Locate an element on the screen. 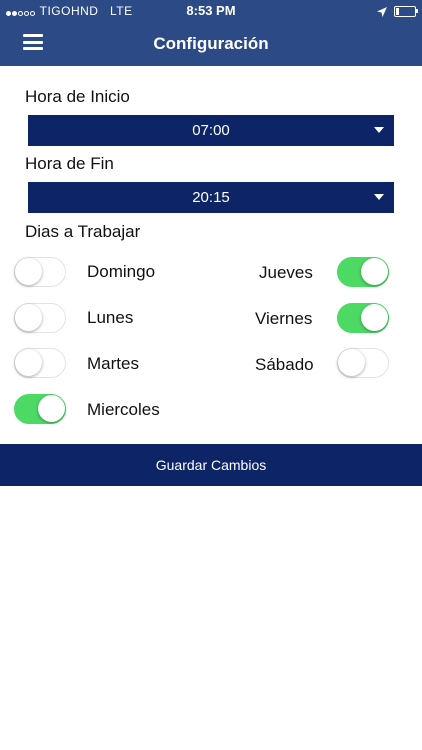 The height and width of the screenshot is (750, 422). day-label-lunes: Lunes is located at coordinates (110, 317).